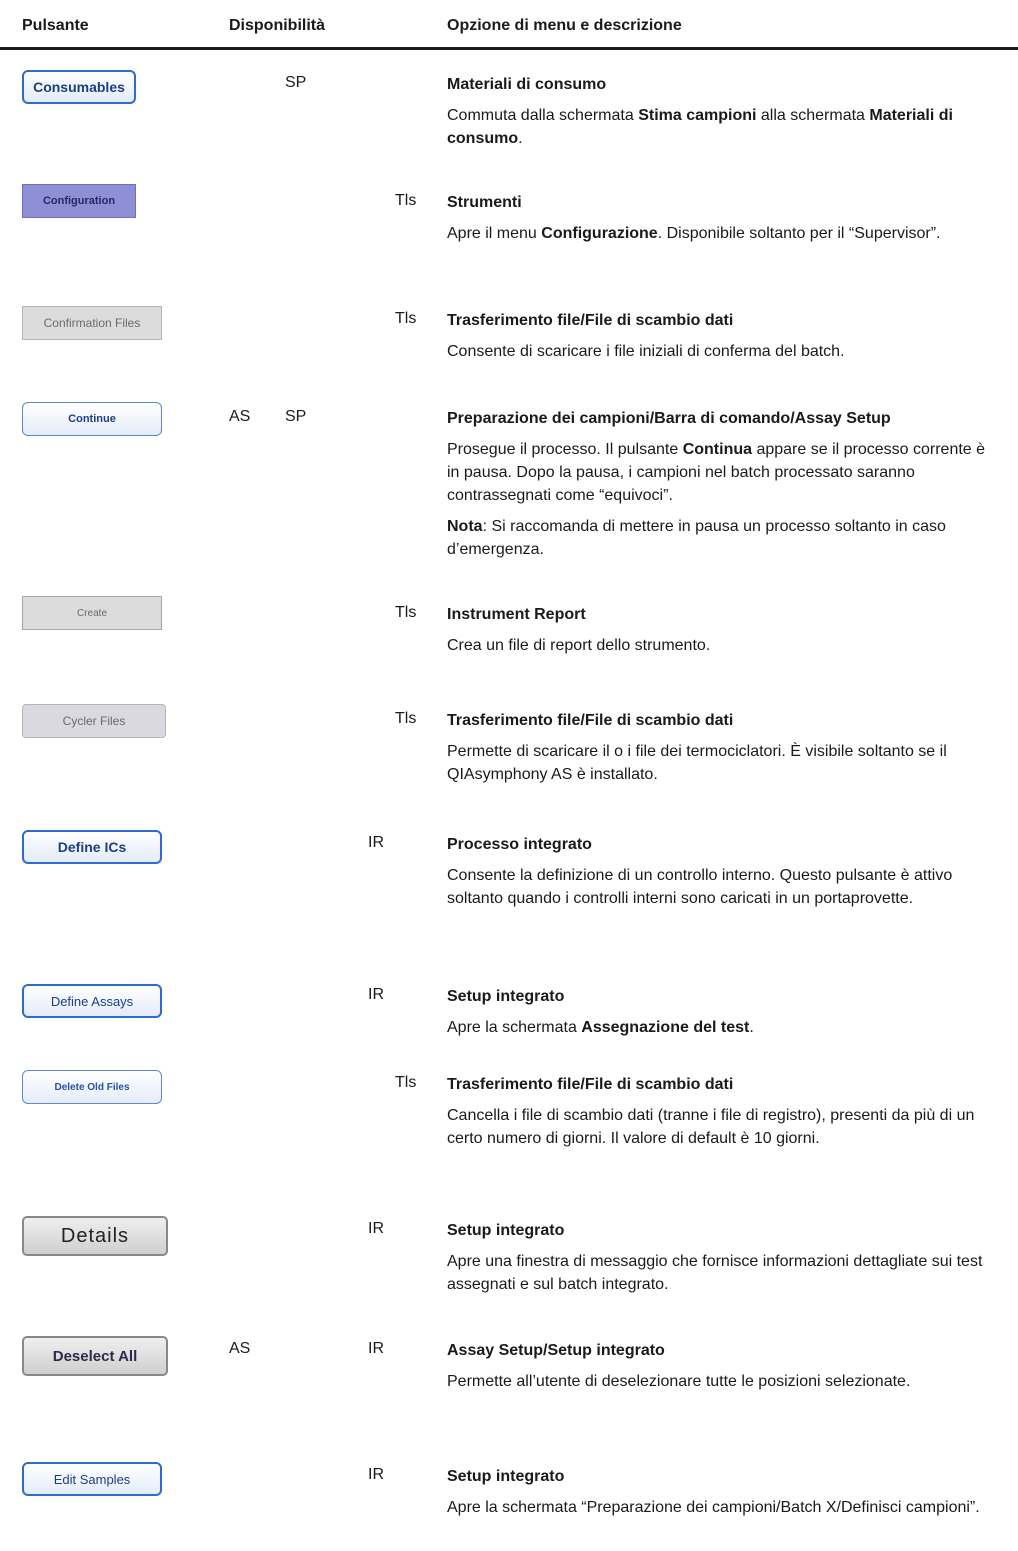 The image size is (1018, 1551). Describe the element at coordinates (92, 323) in the screenshot. I see `confirmation-files-button: Confirmation Files` at that location.